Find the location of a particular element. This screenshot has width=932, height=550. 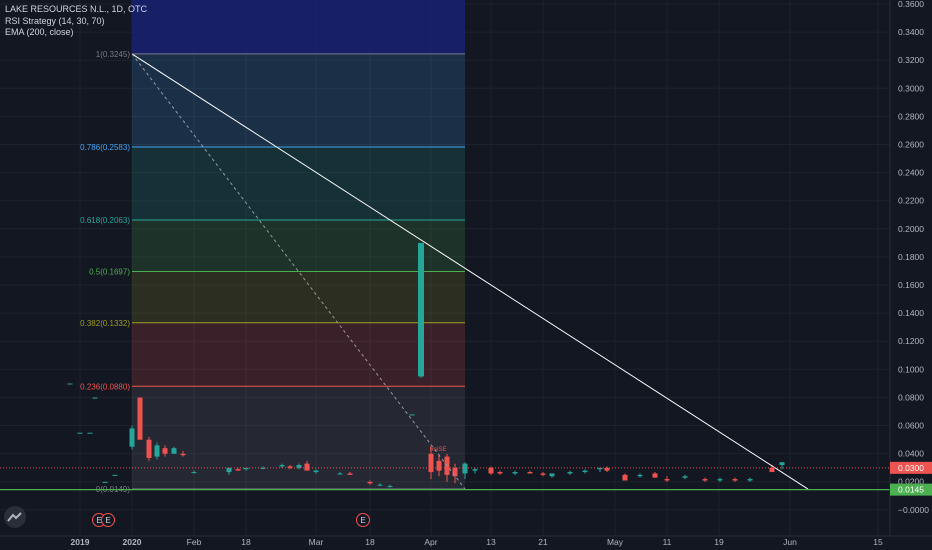

price-label: 0.2800 is located at coordinates (911, 116).